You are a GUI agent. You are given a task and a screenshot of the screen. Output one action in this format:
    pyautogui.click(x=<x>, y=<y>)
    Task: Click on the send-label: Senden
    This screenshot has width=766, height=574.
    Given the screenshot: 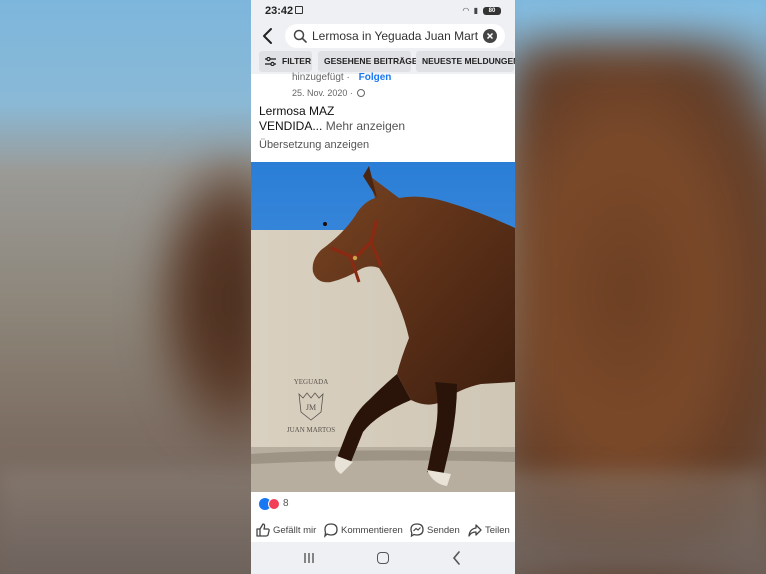 What is the action you would take?
    pyautogui.click(x=443, y=530)
    